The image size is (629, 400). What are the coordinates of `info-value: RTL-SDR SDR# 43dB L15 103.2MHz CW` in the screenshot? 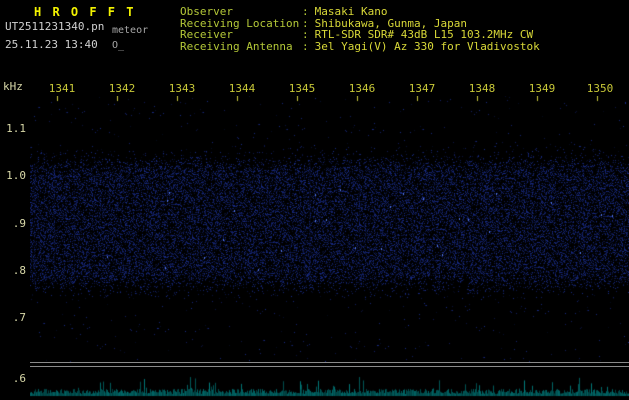 It's located at (424, 34).